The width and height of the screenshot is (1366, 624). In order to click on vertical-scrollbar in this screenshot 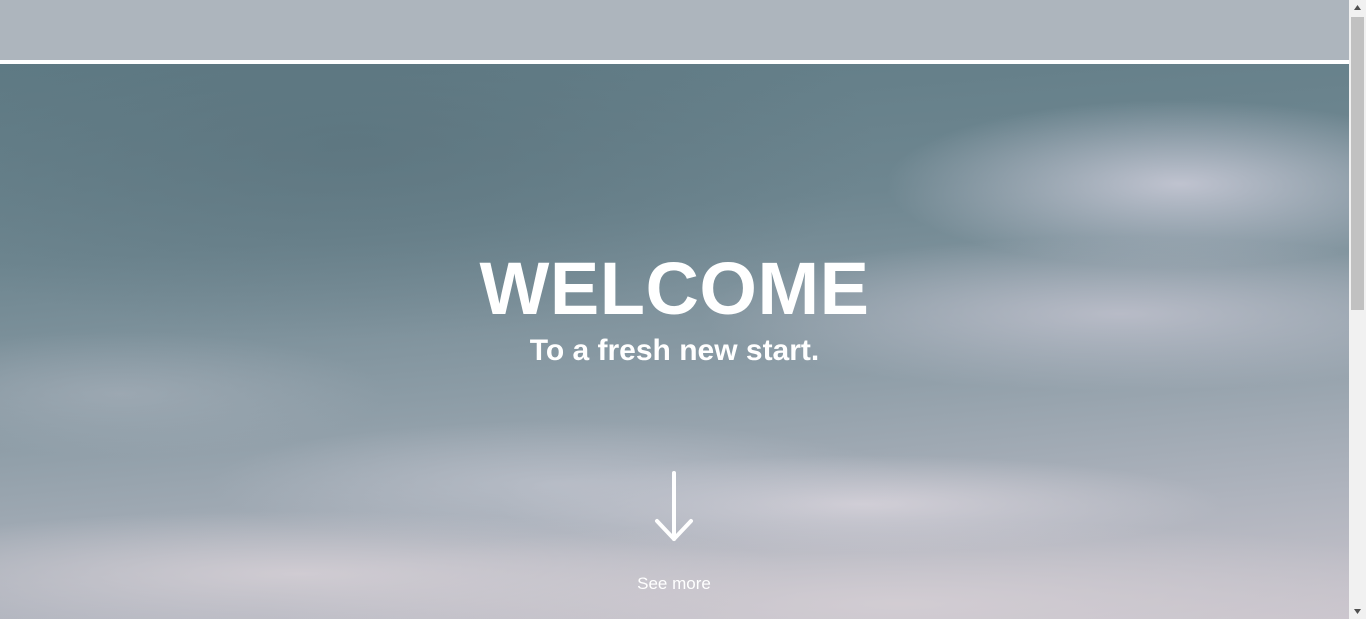, I will do `click(1357, 309)`.